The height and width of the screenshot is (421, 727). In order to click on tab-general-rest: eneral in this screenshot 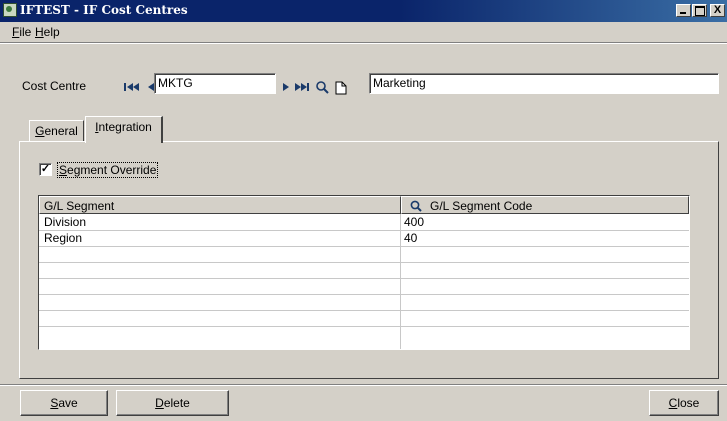, I will do `click(61, 131)`.